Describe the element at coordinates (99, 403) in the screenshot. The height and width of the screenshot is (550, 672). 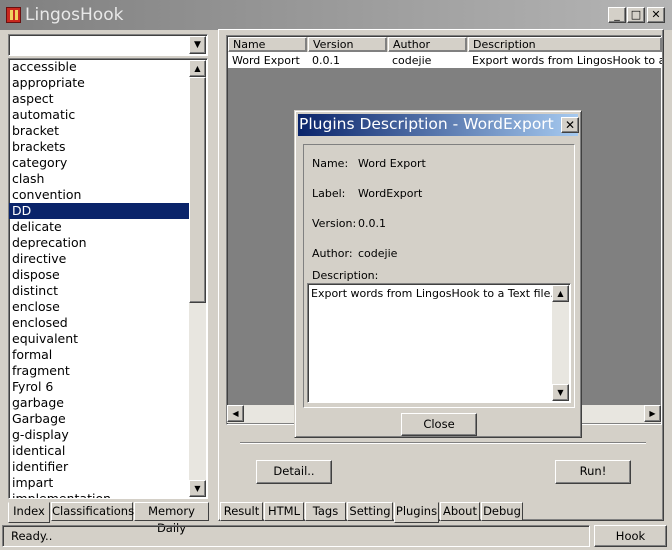
I see `list-item: garbage` at that location.